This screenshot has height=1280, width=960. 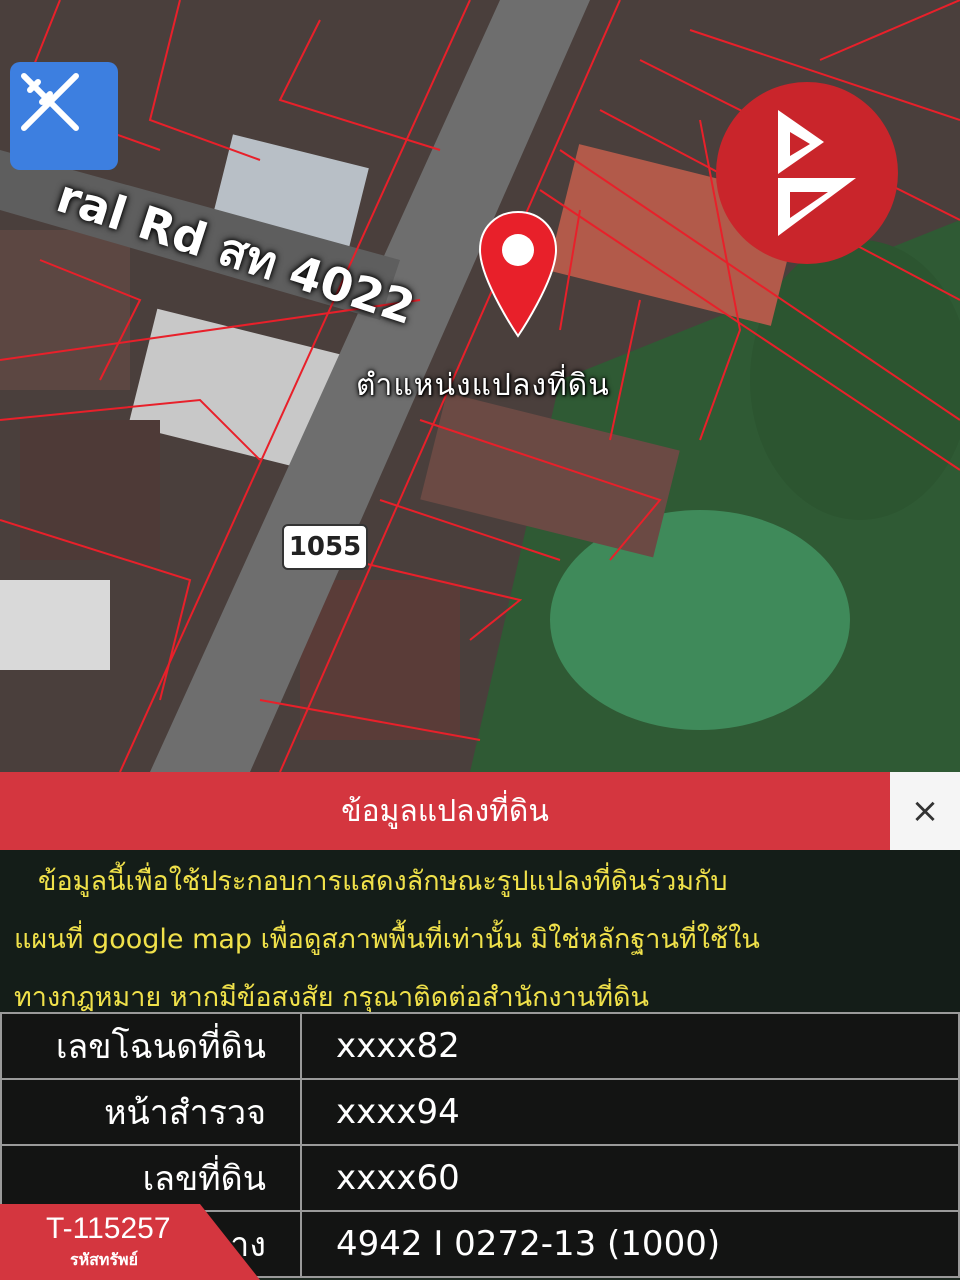 I want to click on table-row: เลขโฉนดที่ดิน xxxx82, so click(x=480, y=1046).